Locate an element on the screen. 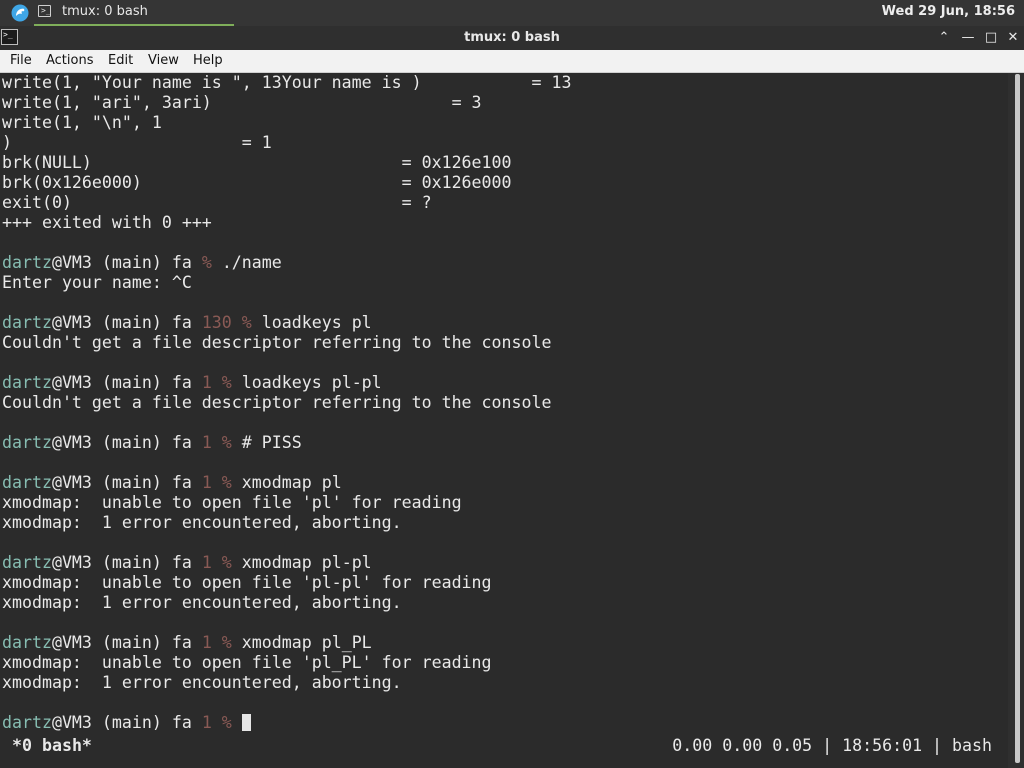 The image size is (1024, 768). top-panel: >_ tmux: 0 bash Wed 29 Jun, 18:56 is located at coordinates (512, 13).